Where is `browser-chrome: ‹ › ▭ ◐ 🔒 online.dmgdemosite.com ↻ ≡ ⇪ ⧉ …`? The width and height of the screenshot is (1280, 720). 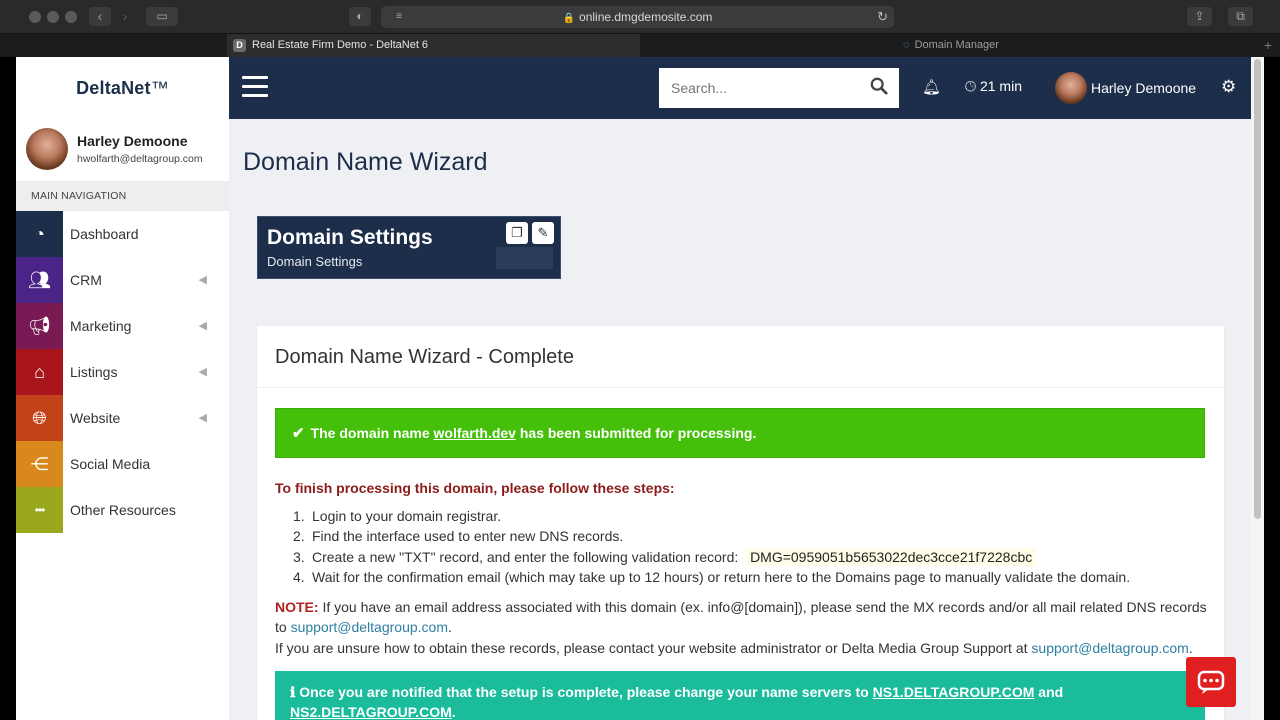 browser-chrome: ‹ › ▭ ◐ 🔒 online.dmgdemosite.com ↻ ≡ ⇪ ⧉ … is located at coordinates (640, 29).